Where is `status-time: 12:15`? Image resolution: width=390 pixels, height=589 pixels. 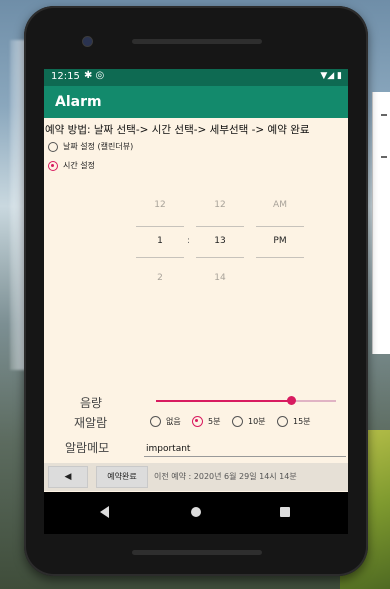 status-time: 12:15 is located at coordinates (65, 76).